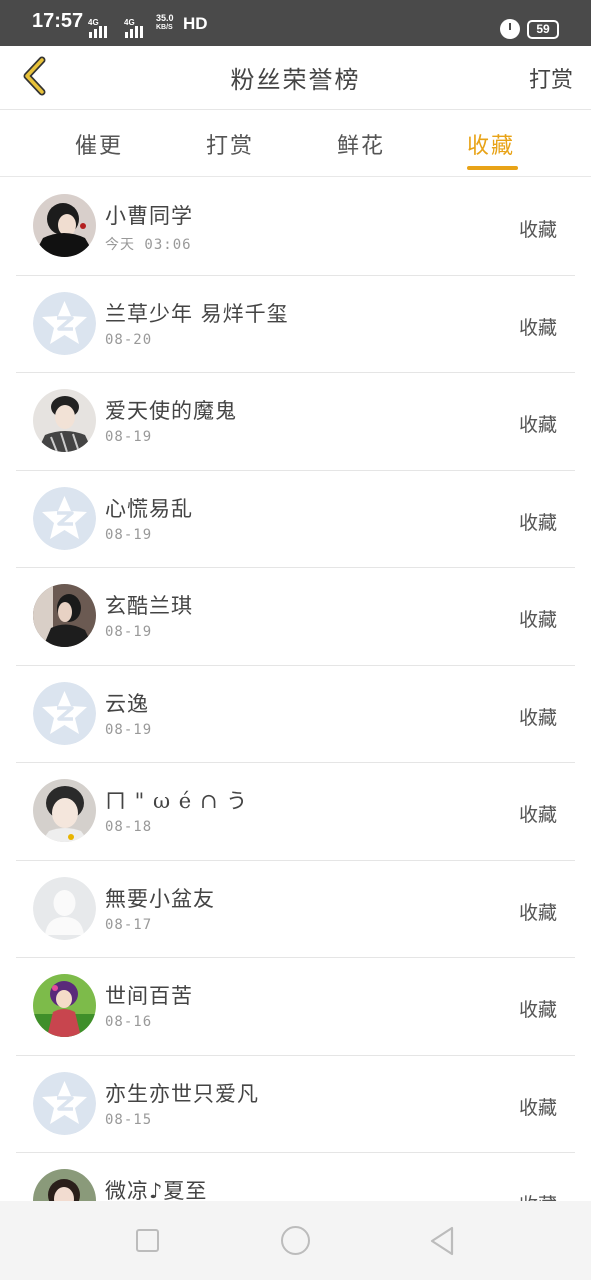  What do you see at coordinates (295, 227) in the screenshot?
I see `list-item: 小曹同学 今天 03:06 收藏` at bounding box center [295, 227].